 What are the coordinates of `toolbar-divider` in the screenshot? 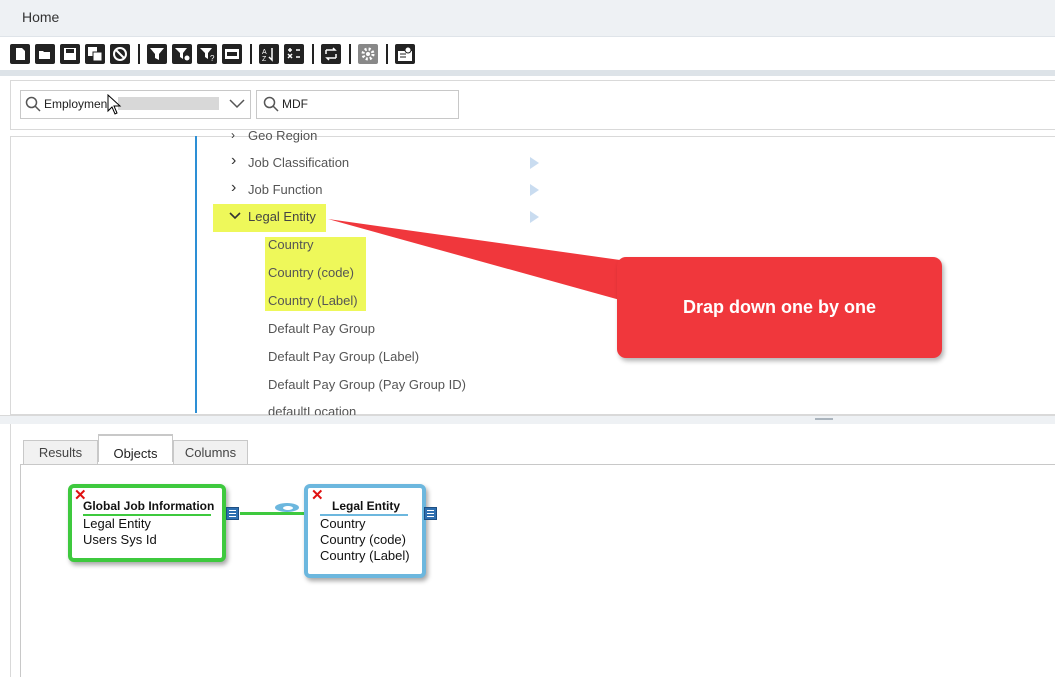 It's located at (527, 73).